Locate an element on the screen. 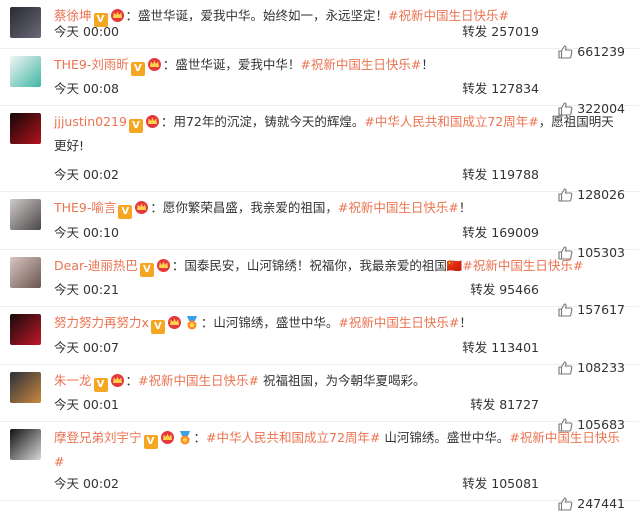 The width and height of the screenshot is (639, 514). repost-button: 转发 119788 is located at coordinates (500, 175).